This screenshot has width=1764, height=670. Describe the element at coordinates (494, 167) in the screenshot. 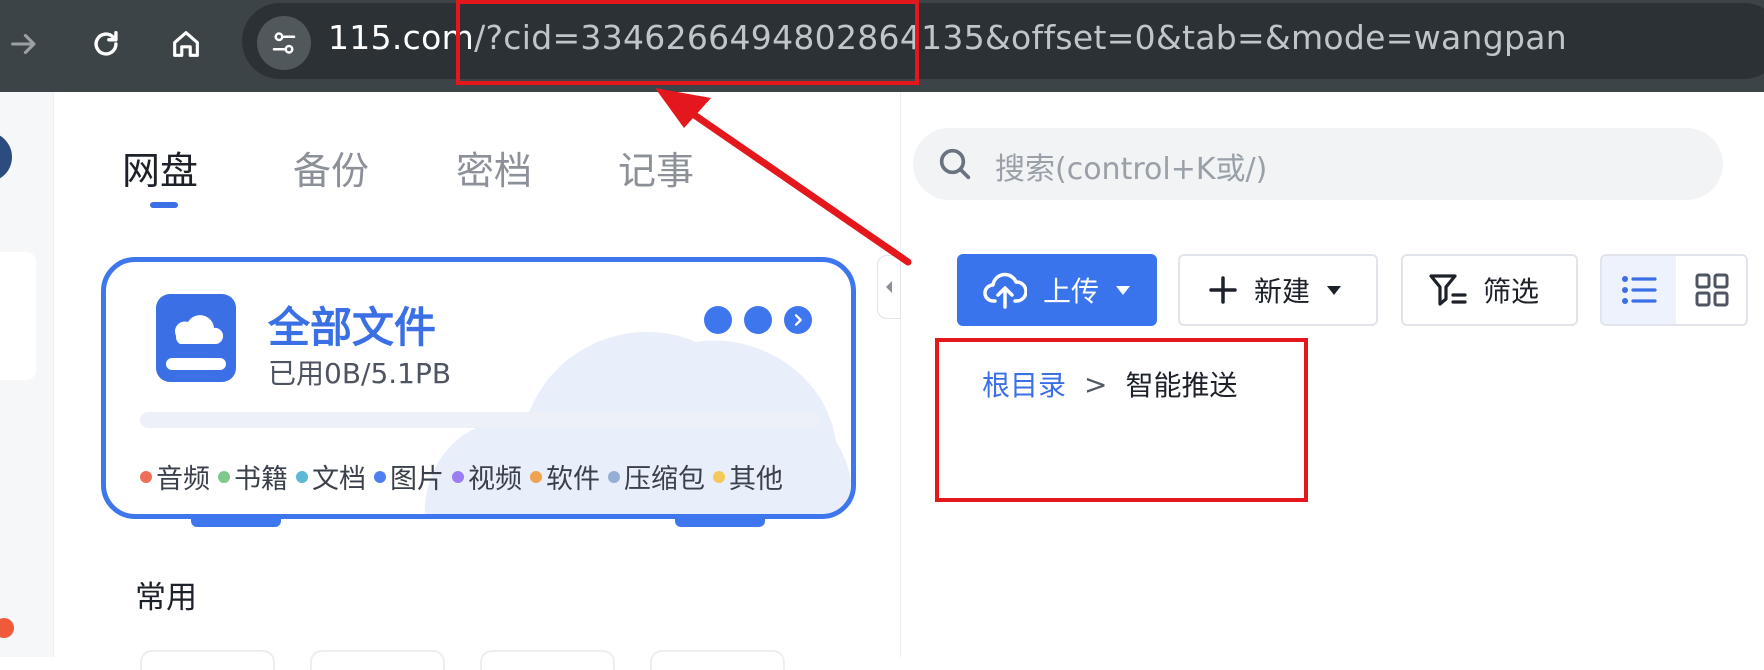

I see `tab-vault: 密档` at that location.